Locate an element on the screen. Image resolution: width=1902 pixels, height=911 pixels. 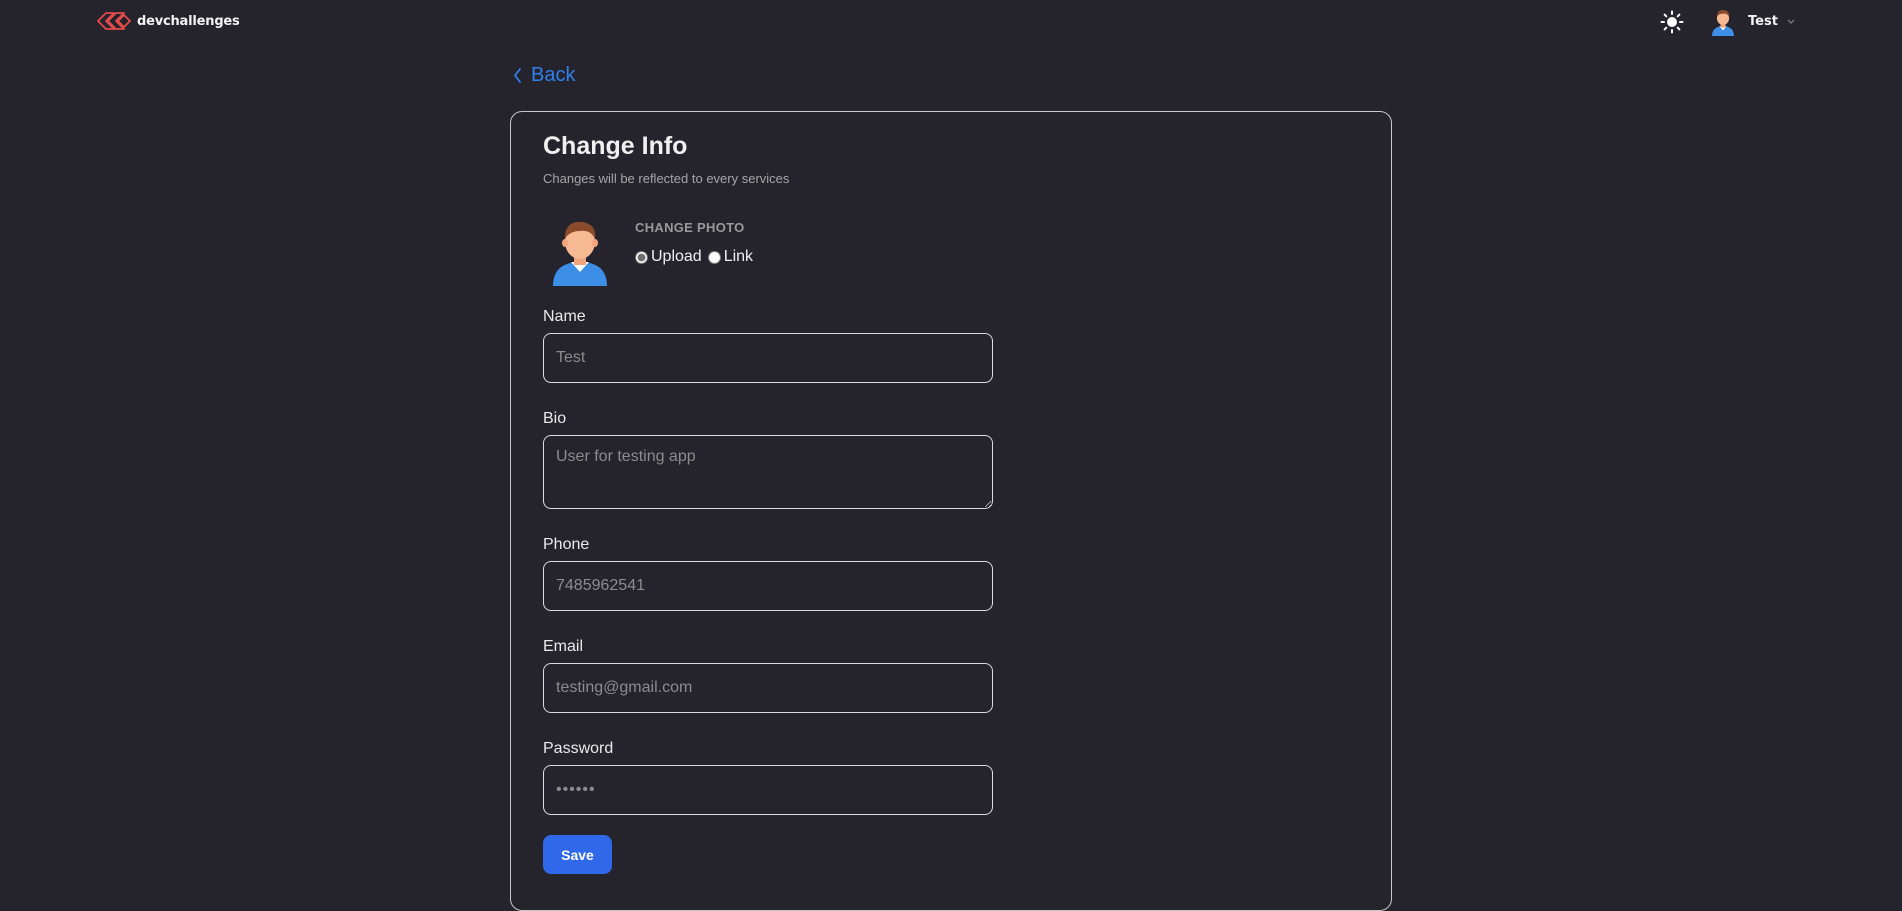
photo-source-radio-group: Upload Link is located at coordinates (697, 257).